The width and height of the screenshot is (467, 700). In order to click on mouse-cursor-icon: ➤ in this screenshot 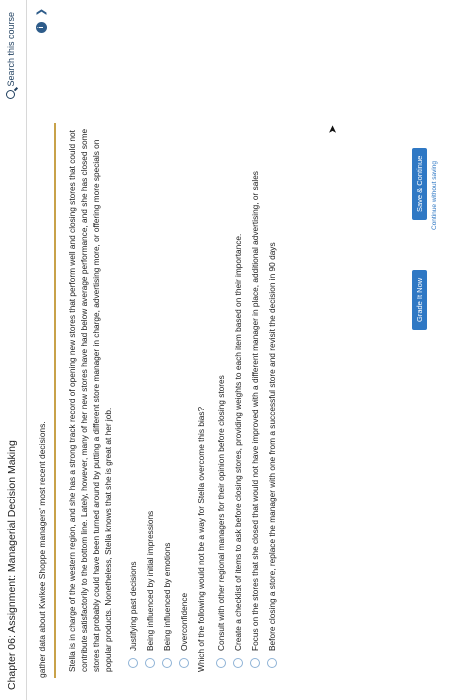, I will do `click(333, 129)`.